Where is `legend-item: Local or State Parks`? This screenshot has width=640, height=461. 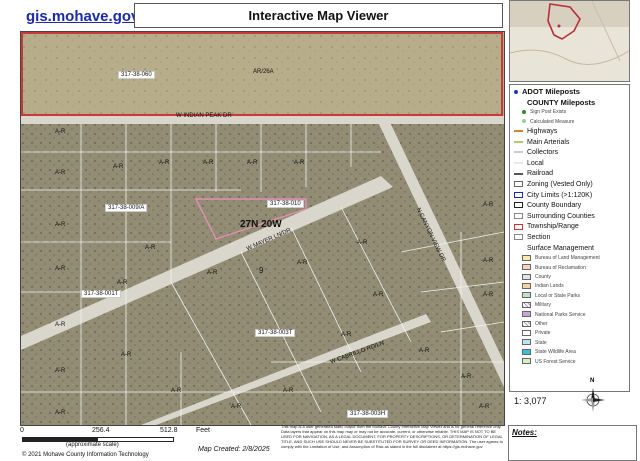 legend-item: Local or State Parks is located at coordinates (551, 296).